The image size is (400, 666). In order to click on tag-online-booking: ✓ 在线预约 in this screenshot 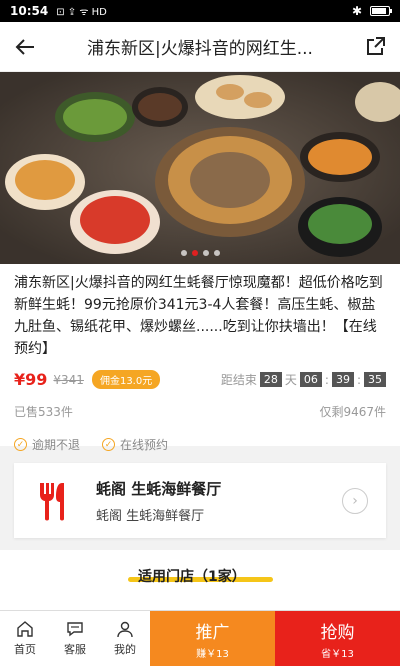, I will do `click(135, 444)`.